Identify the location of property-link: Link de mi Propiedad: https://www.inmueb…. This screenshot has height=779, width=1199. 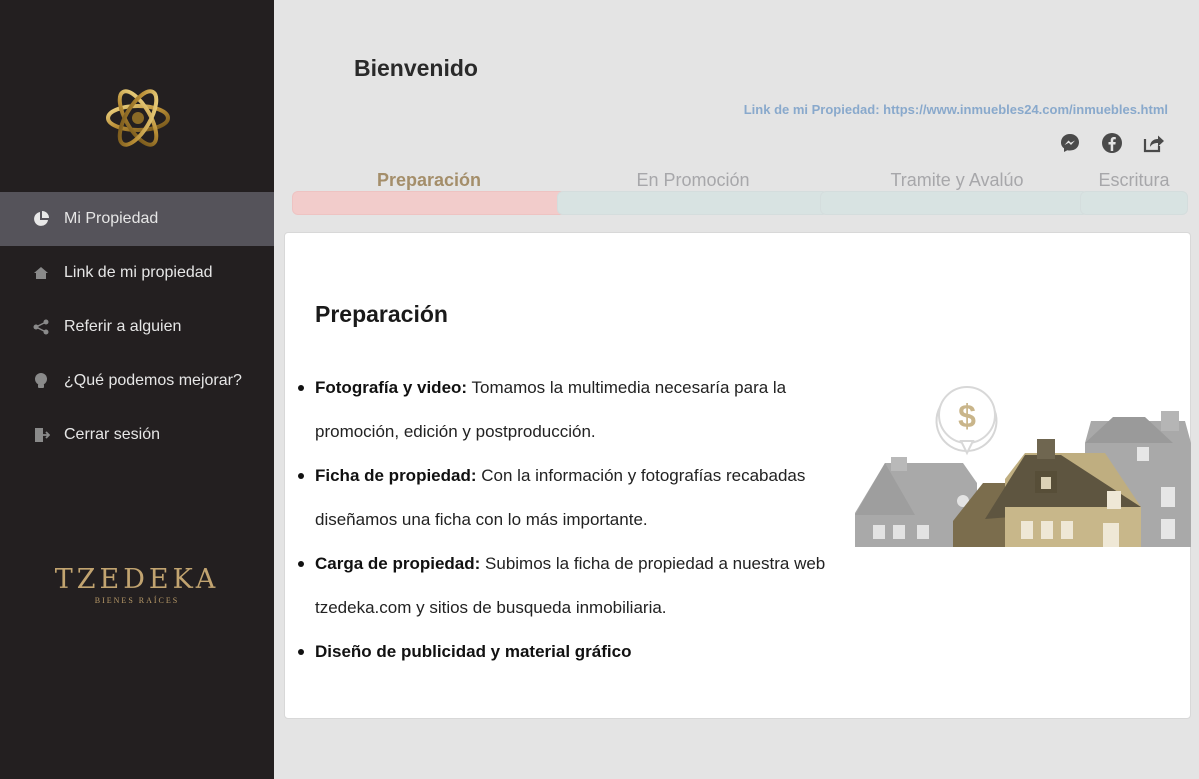
(956, 109).